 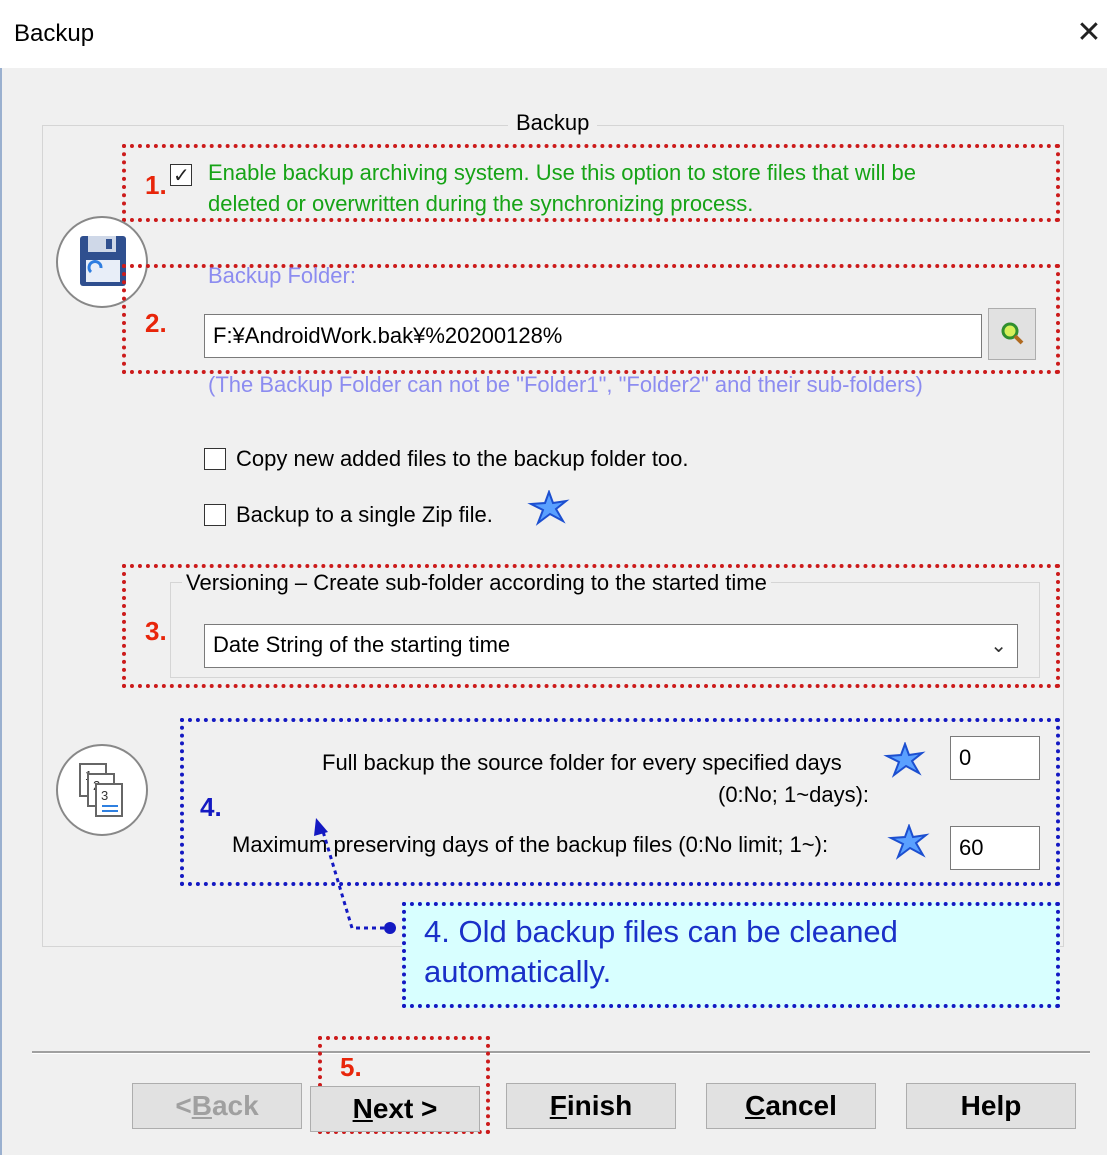 I want to click on next-button-rest: ext >, so click(x=405, y=1108).